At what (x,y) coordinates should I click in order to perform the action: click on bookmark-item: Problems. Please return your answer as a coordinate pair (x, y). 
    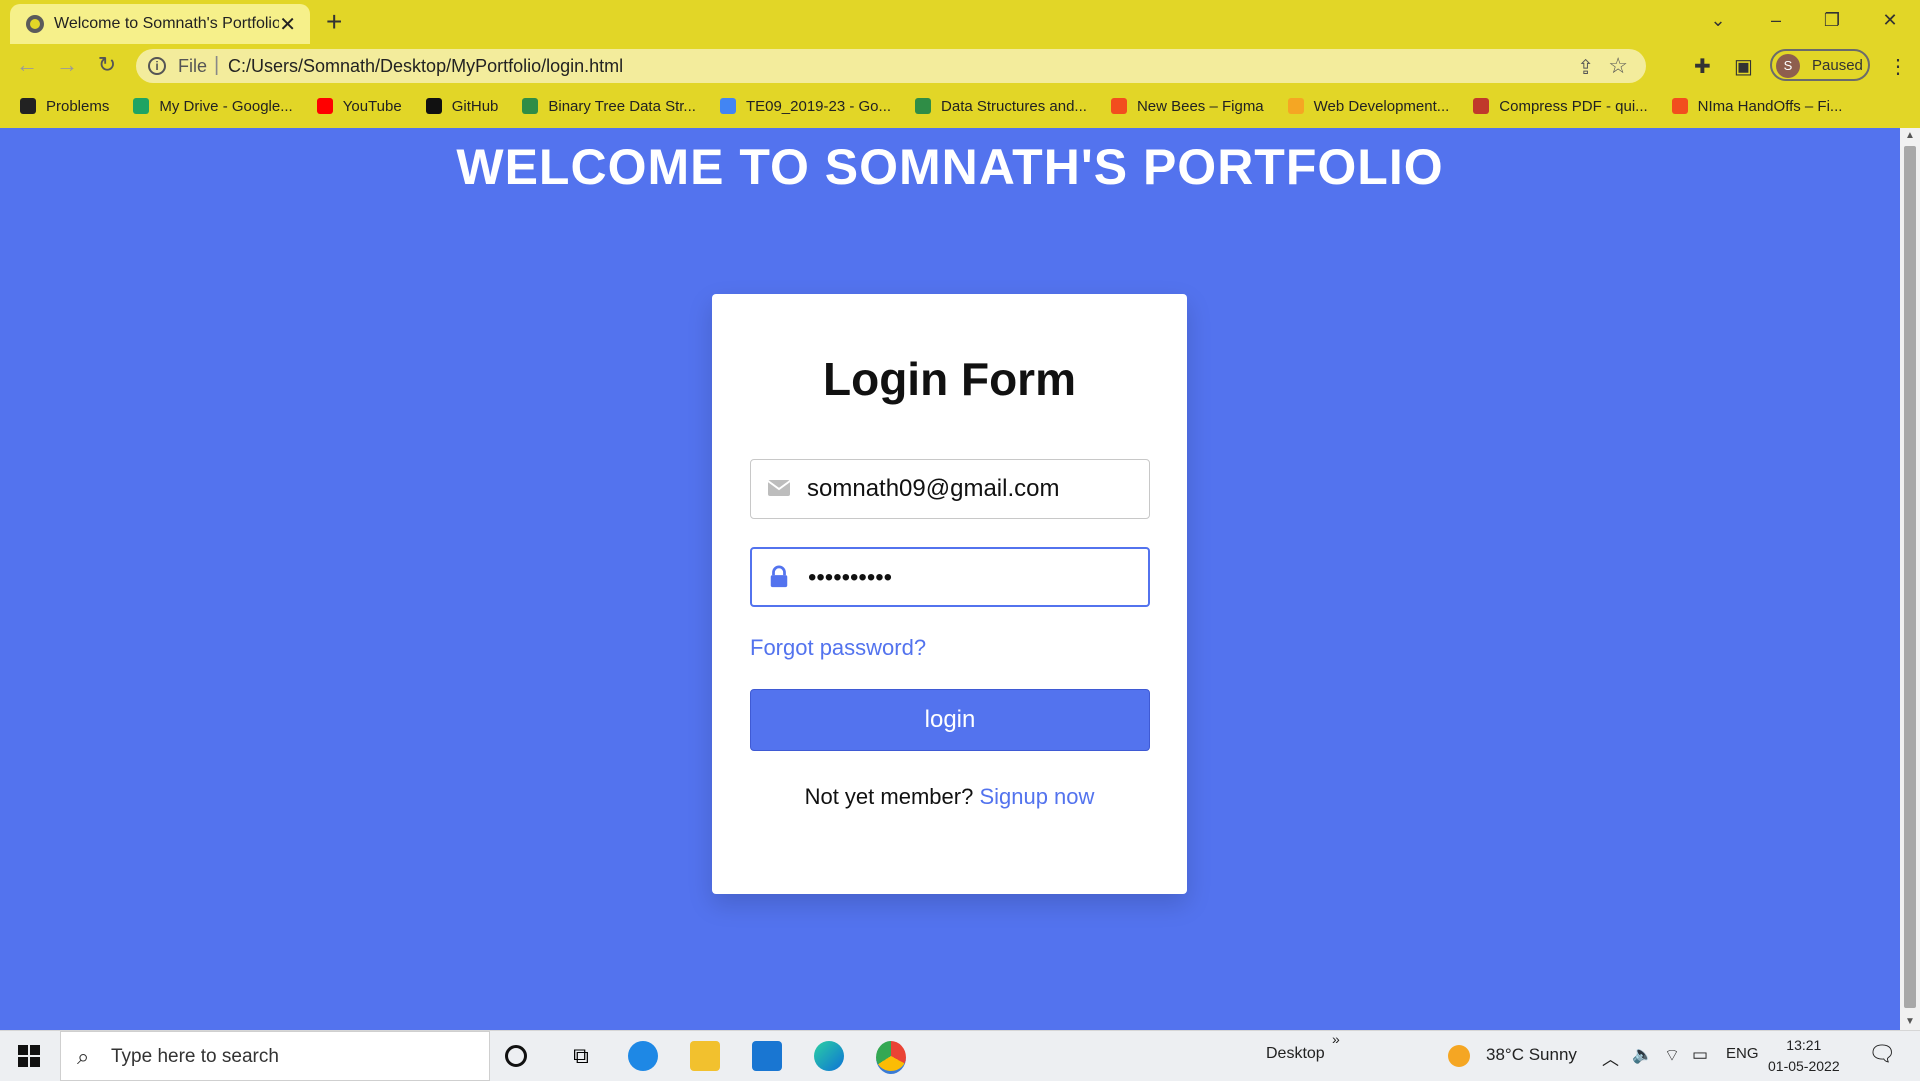
    Looking at the image, I should click on (64, 106).